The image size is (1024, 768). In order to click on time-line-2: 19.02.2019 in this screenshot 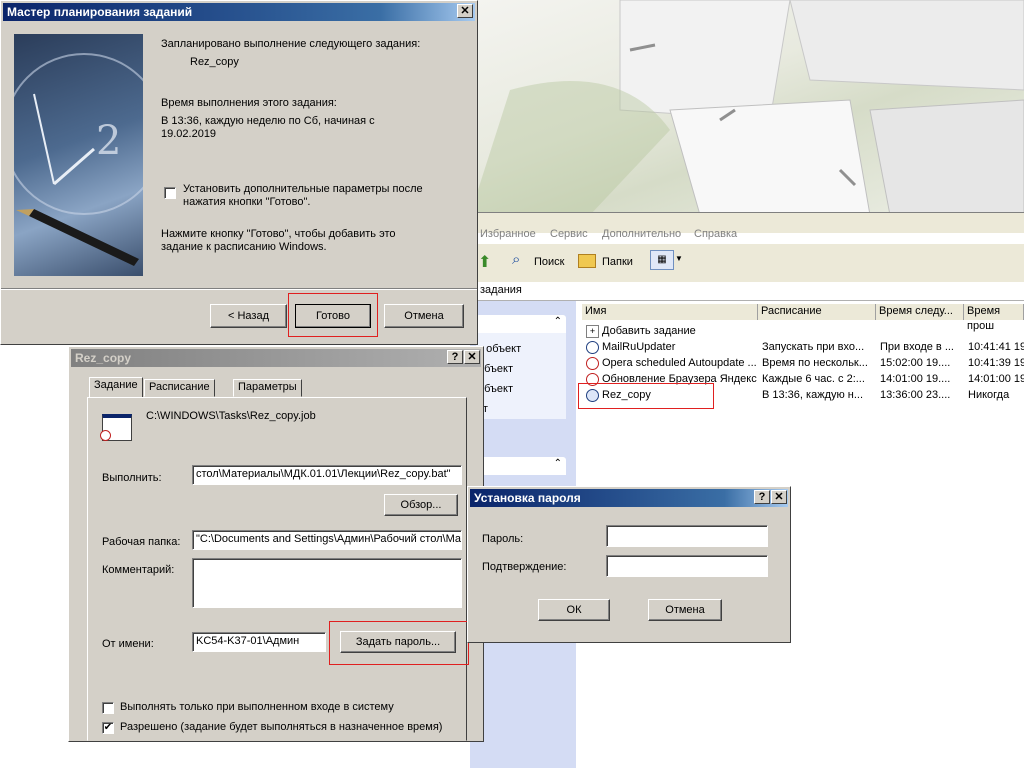, I will do `click(189, 134)`.